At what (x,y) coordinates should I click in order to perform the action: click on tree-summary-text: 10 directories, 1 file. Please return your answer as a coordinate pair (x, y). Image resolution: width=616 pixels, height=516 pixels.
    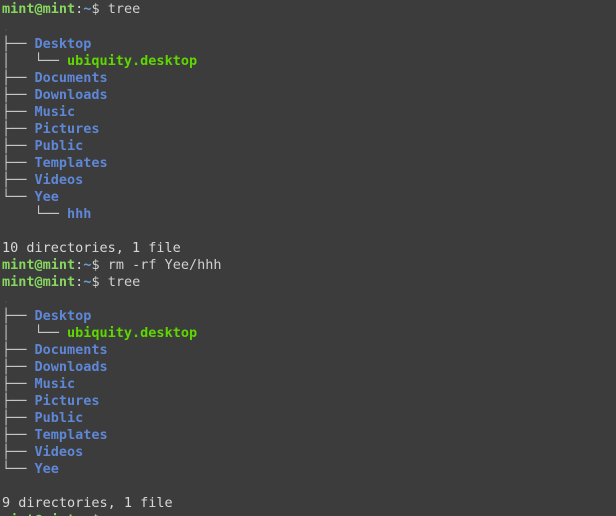
    Looking at the image, I should click on (91, 248).